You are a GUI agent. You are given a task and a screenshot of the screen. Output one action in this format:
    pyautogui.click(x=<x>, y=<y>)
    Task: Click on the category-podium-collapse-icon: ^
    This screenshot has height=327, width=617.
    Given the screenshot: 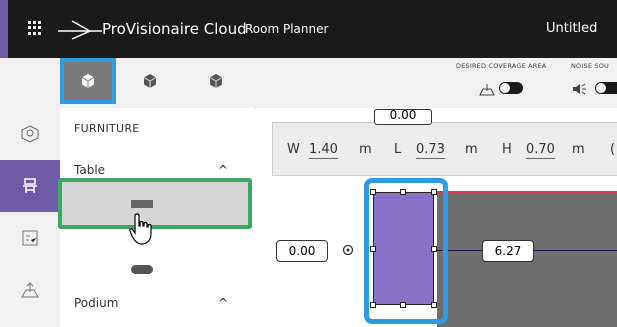 What is the action you would take?
    pyautogui.click(x=223, y=303)
    